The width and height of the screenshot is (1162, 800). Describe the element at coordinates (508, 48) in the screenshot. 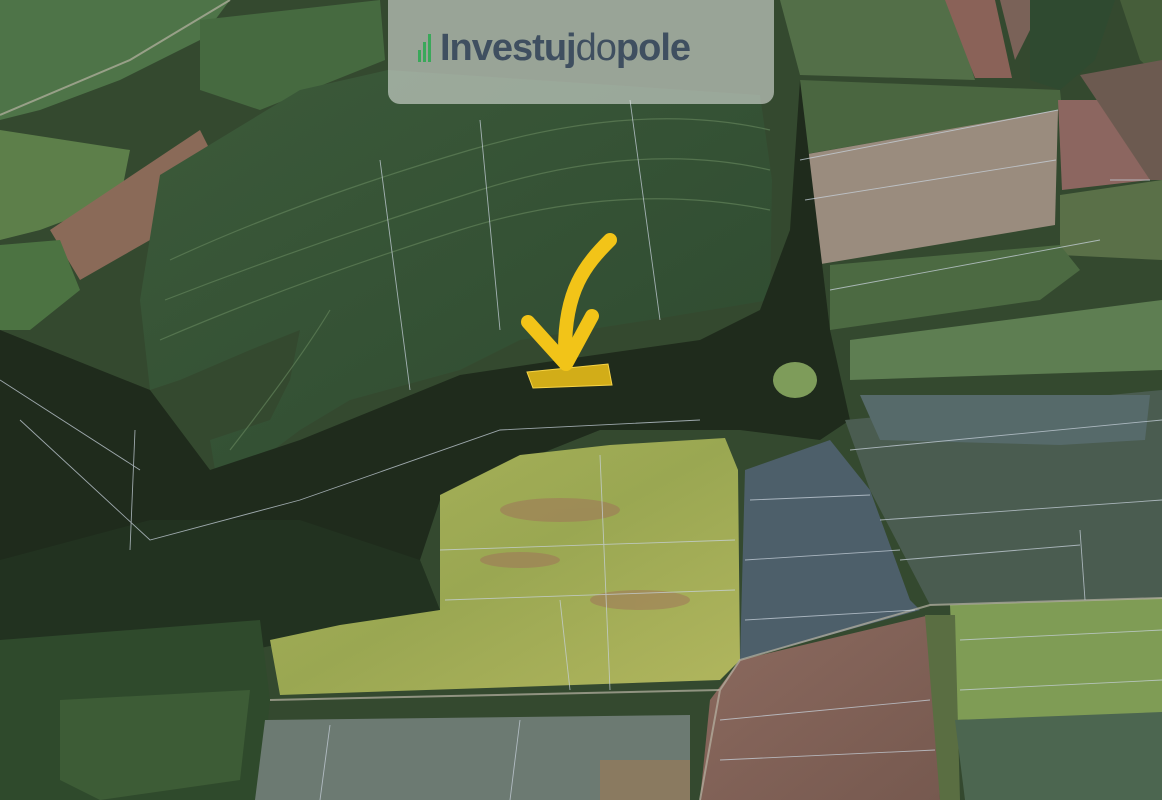

I see `brand-part-1: Investuj` at that location.